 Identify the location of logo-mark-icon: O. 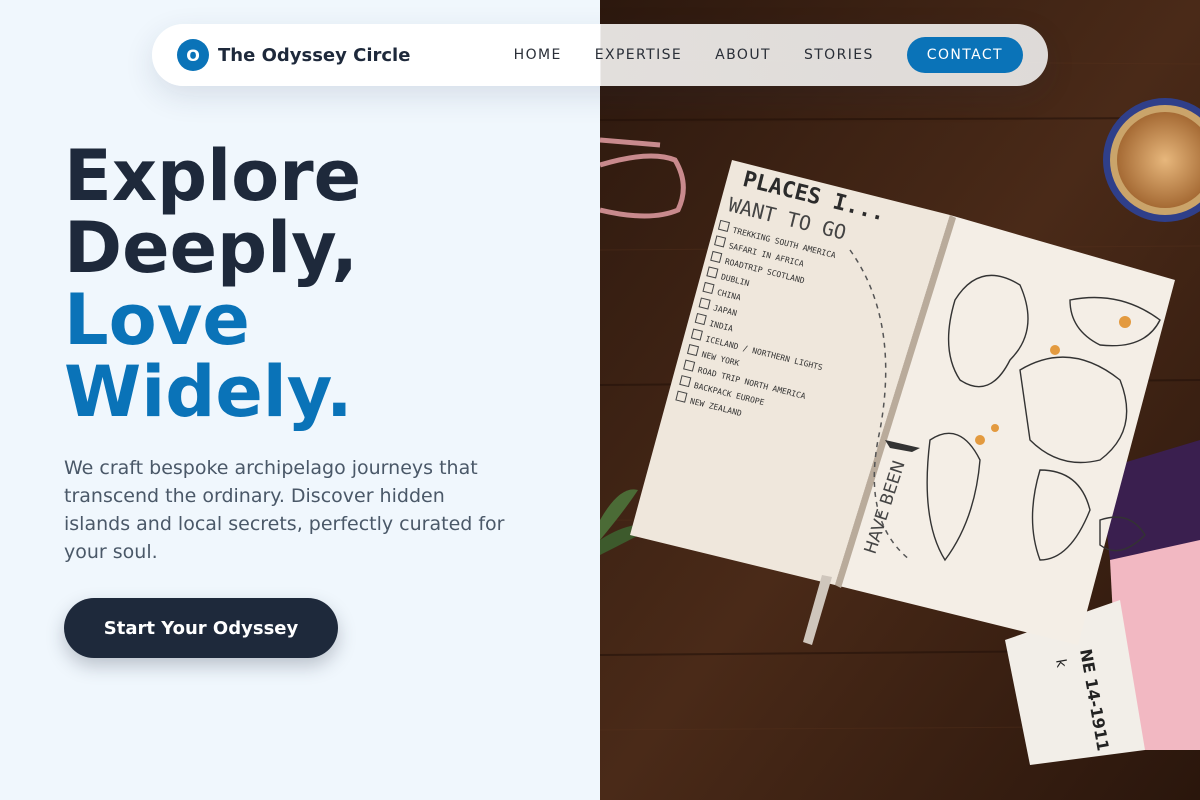
(193, 55).